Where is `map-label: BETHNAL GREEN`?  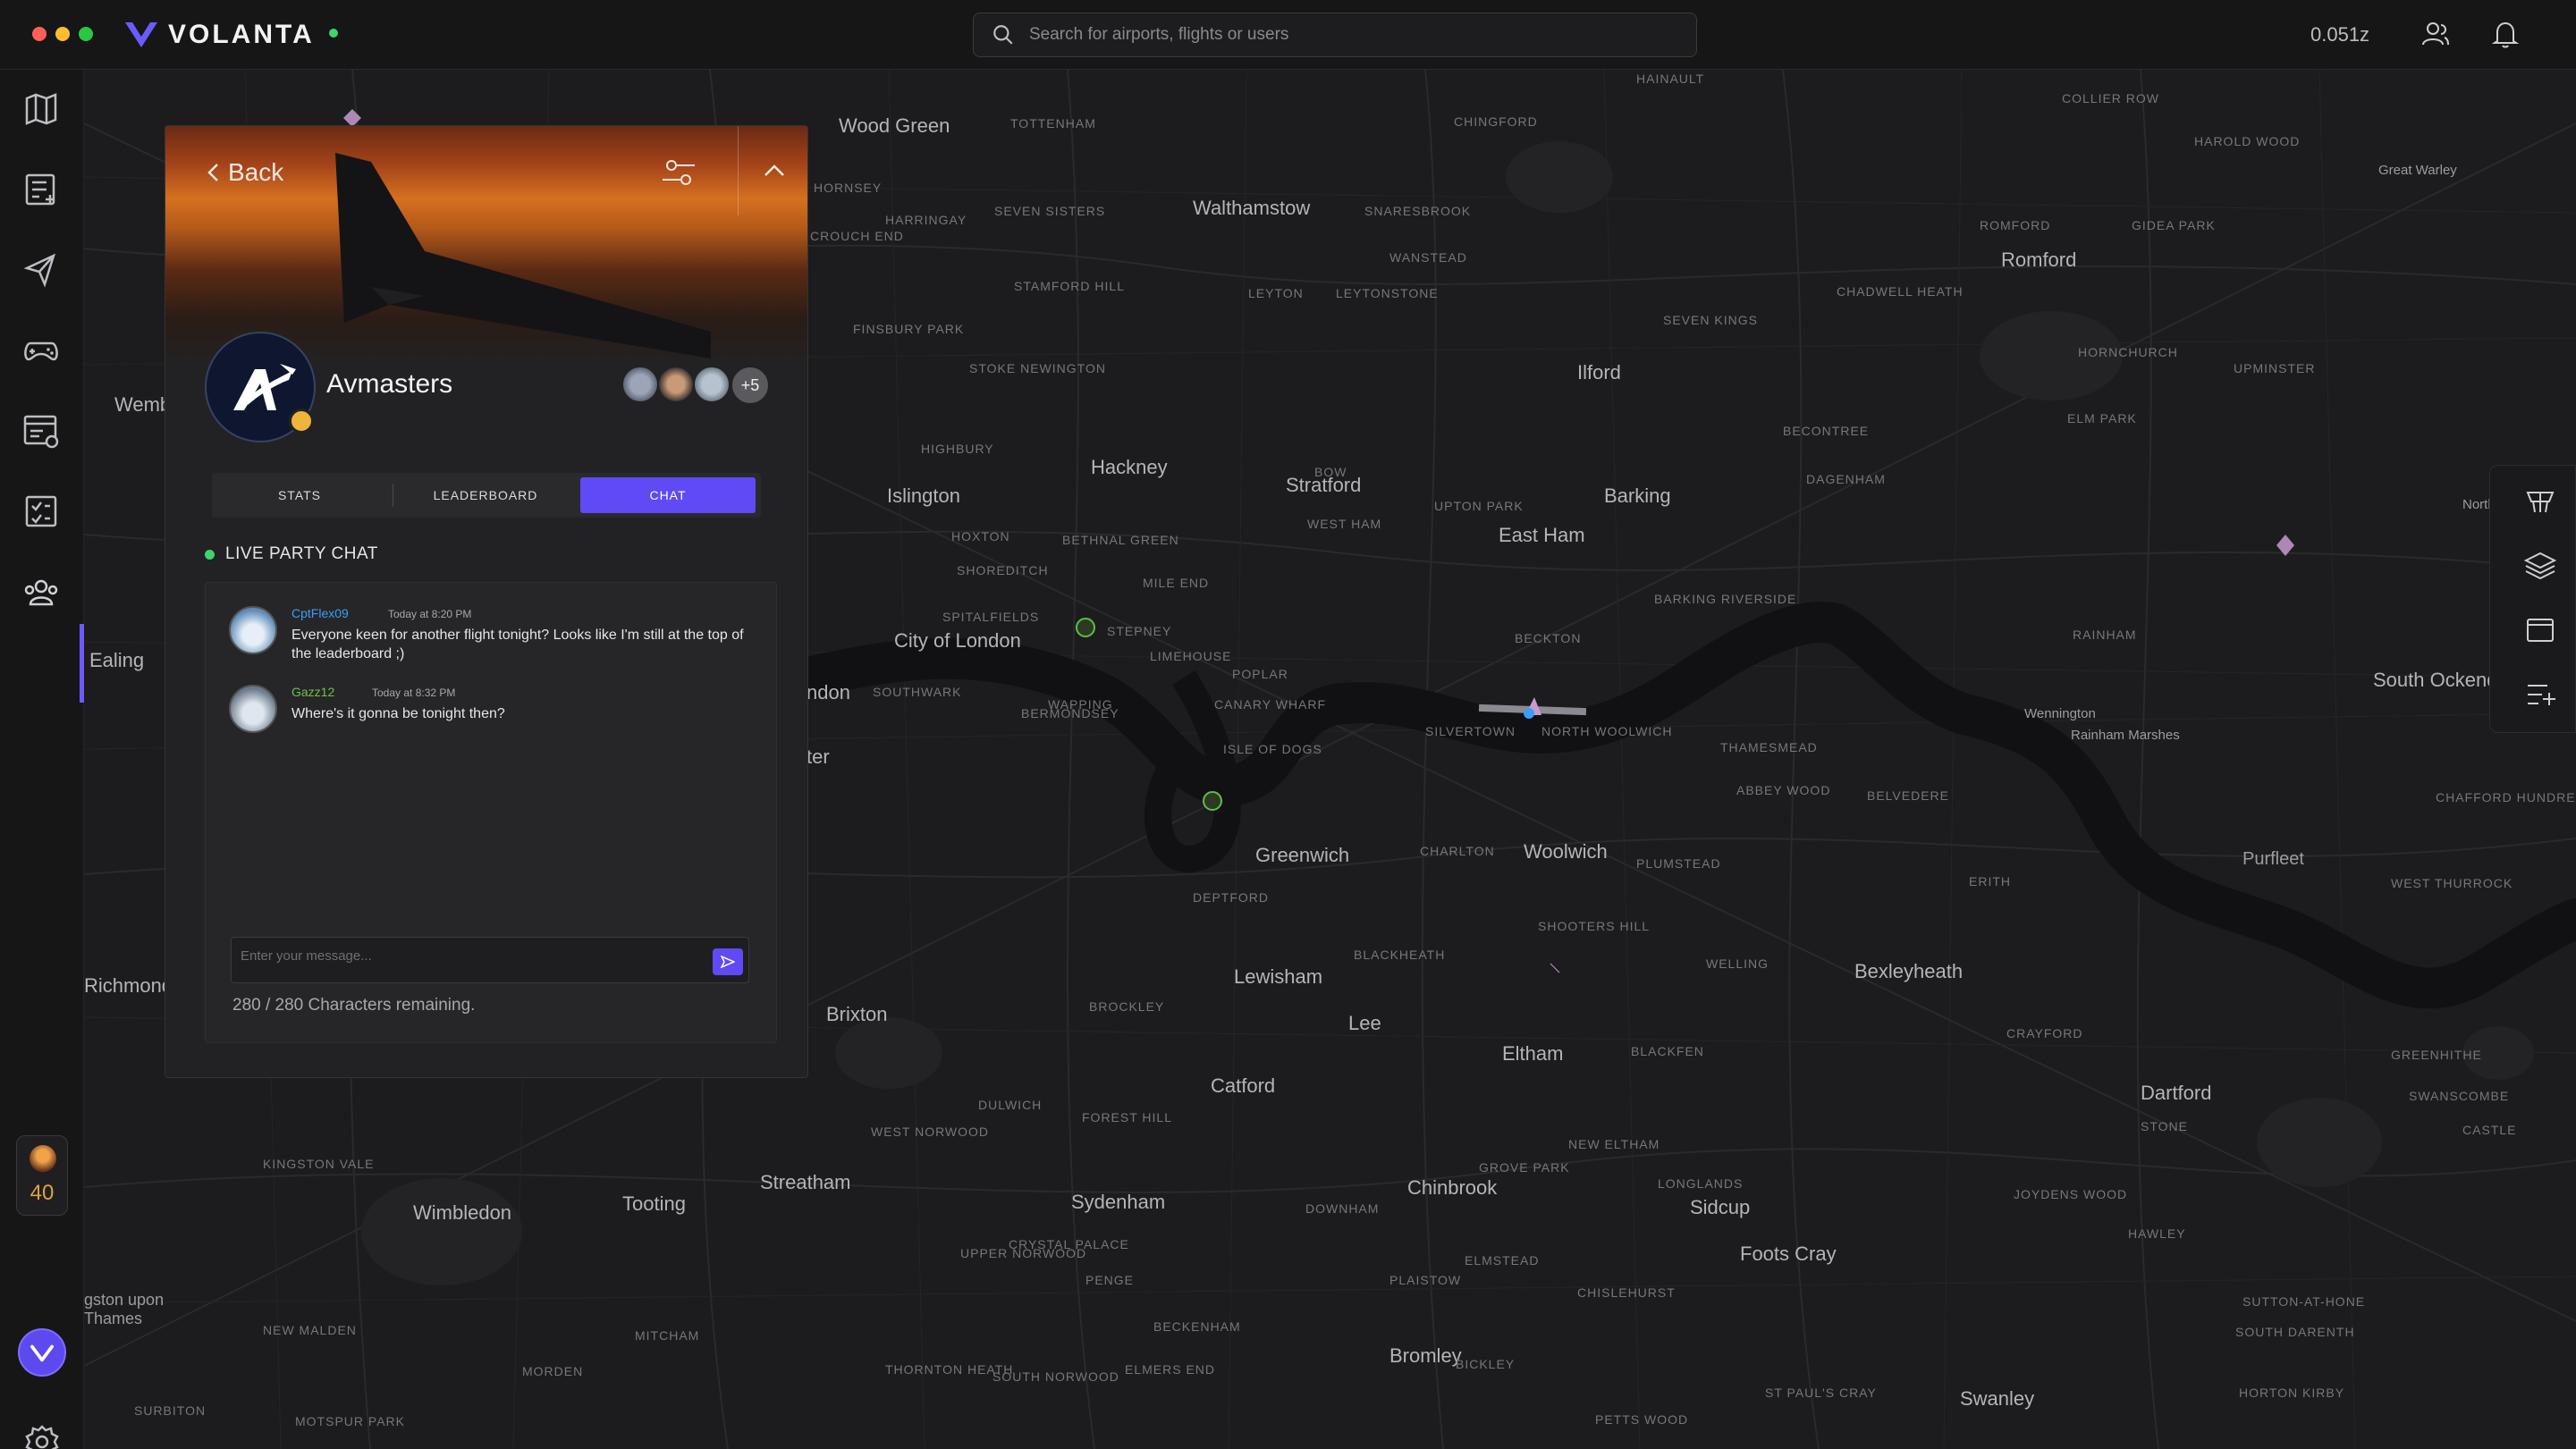 map-label: BETHNAL GREEN is located at coordinates (1120, 540).